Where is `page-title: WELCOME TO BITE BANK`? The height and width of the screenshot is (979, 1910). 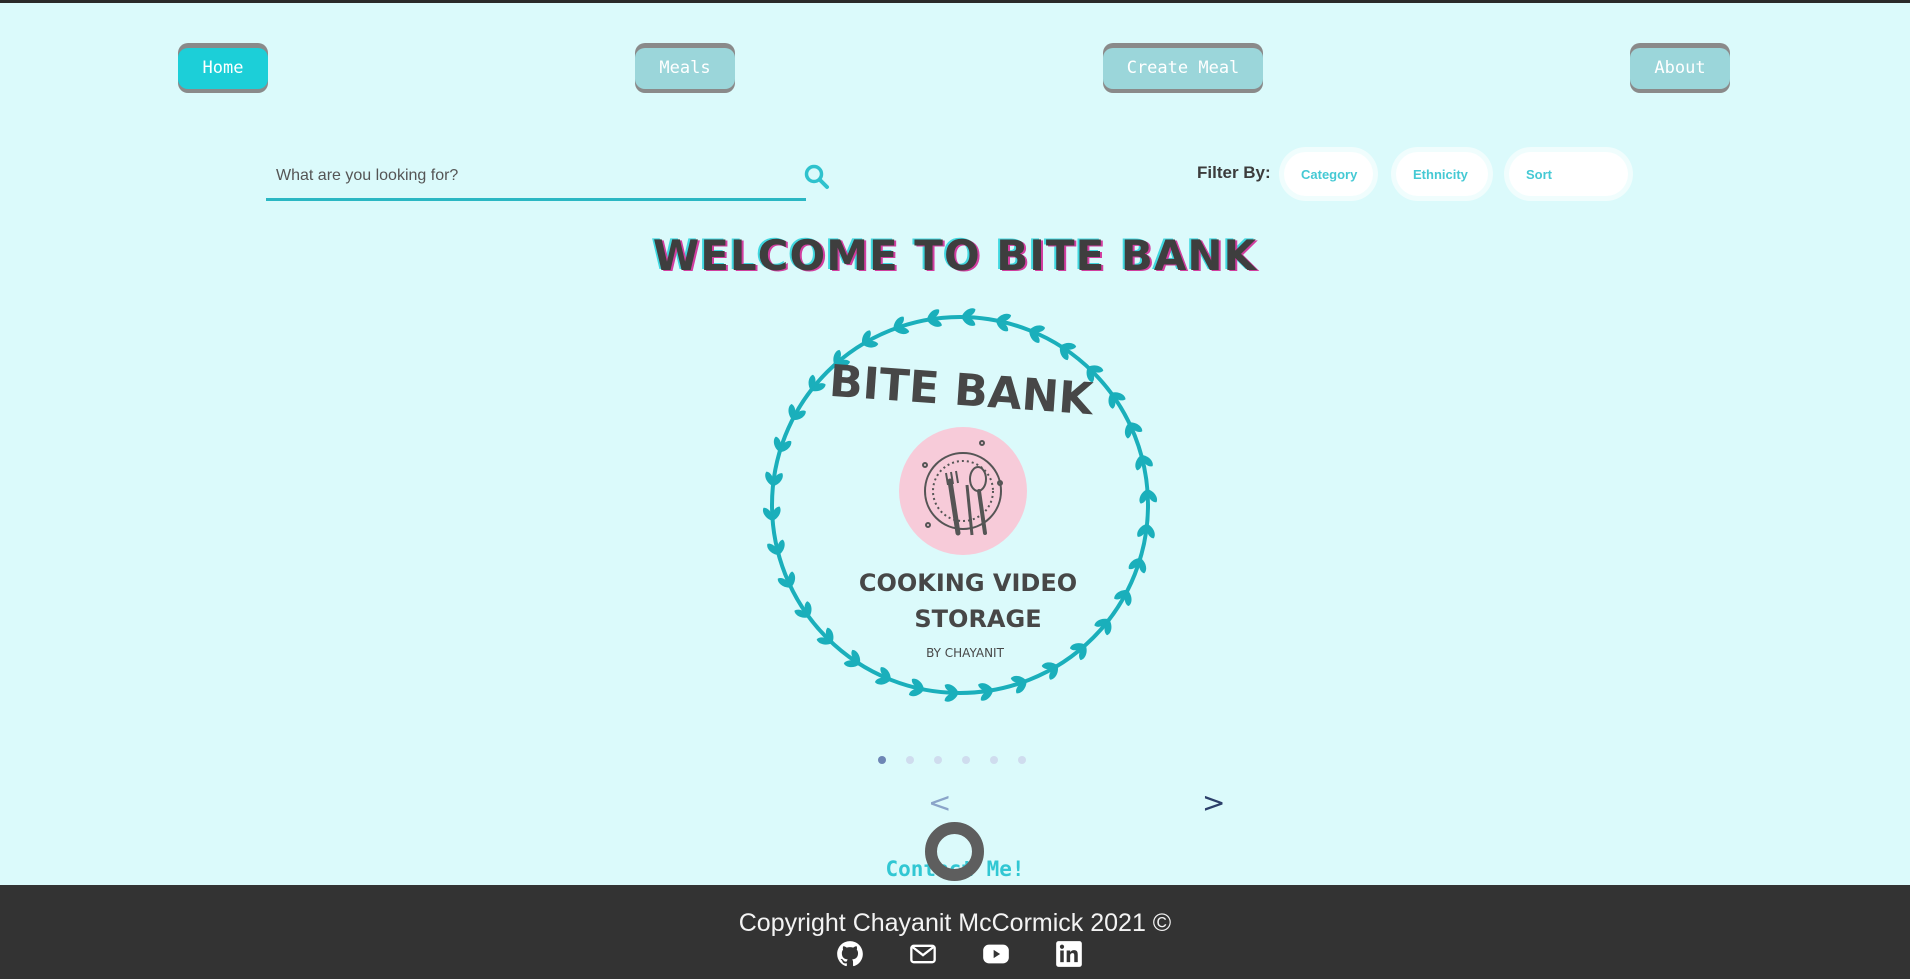 page-title: WELCOME TO BITE BANK is located at coordinates (955, 255).